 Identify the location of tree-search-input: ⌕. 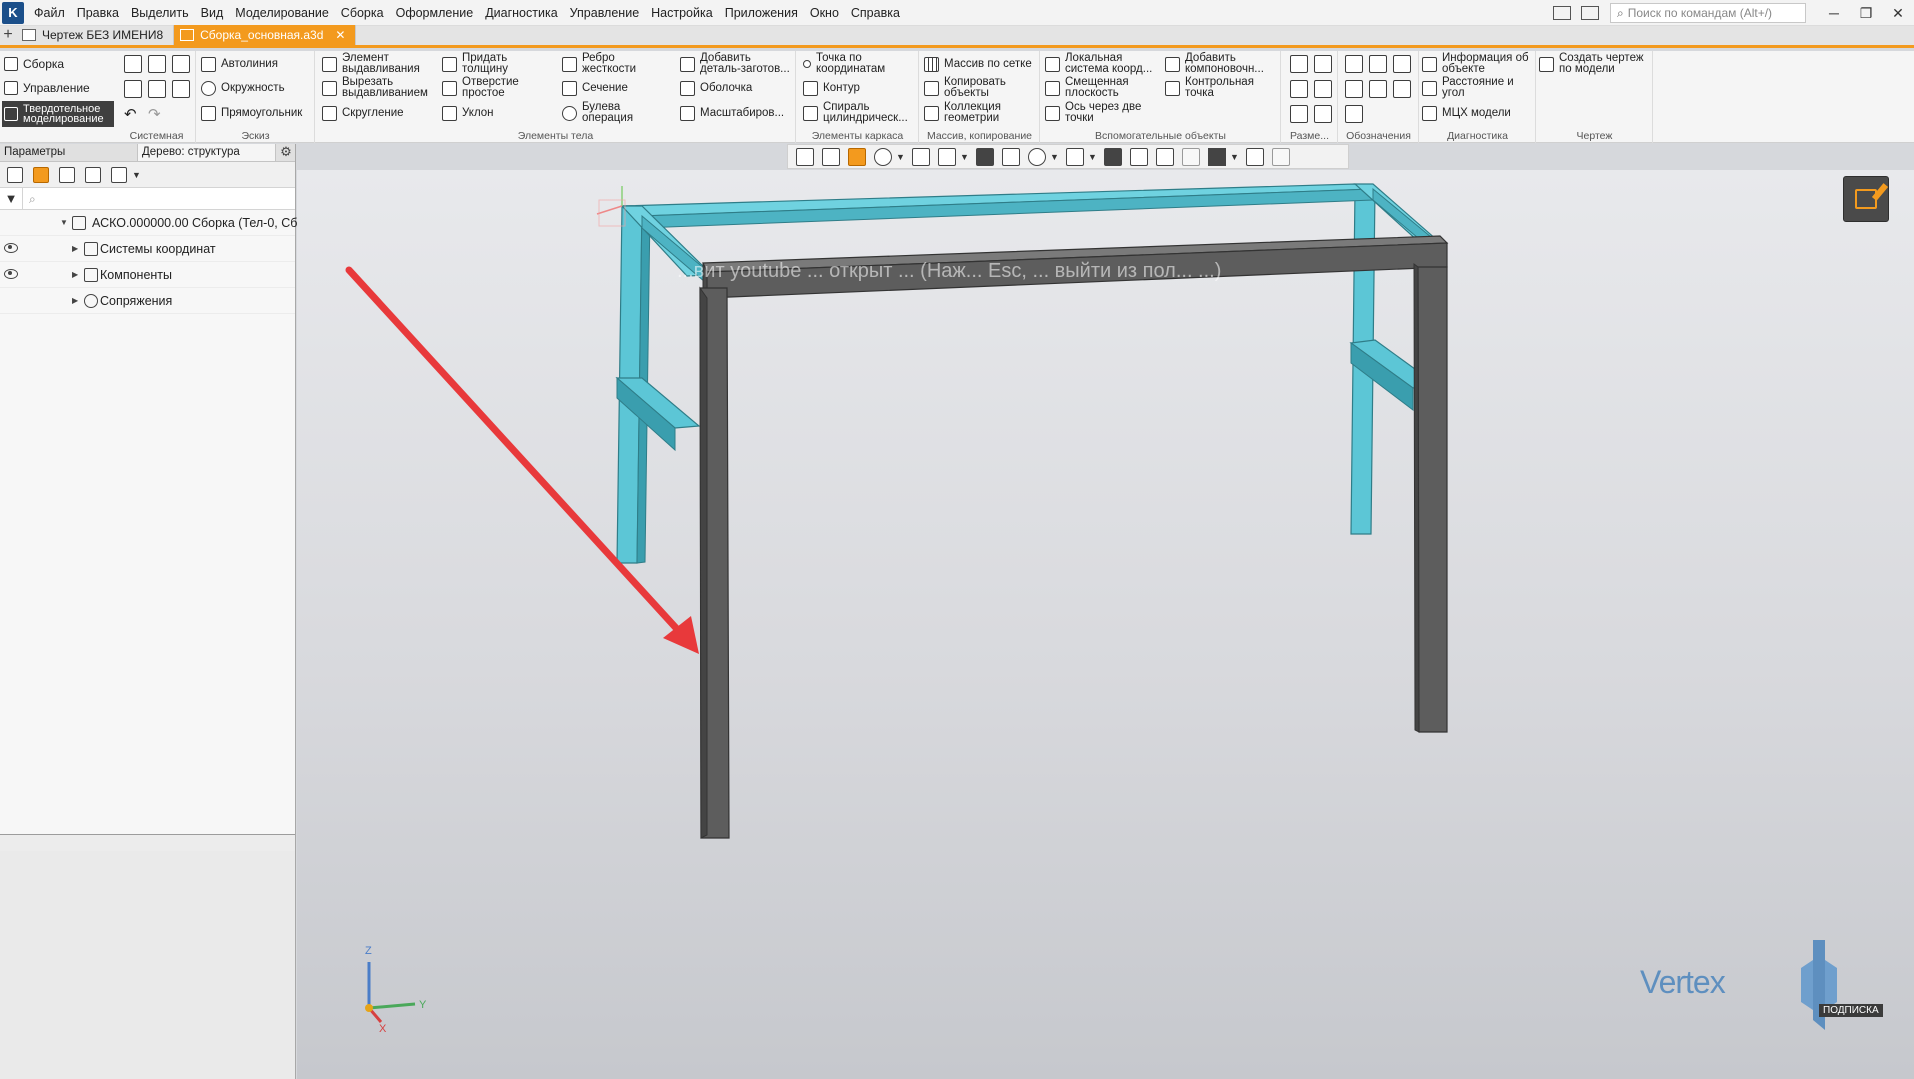
(158, 198).